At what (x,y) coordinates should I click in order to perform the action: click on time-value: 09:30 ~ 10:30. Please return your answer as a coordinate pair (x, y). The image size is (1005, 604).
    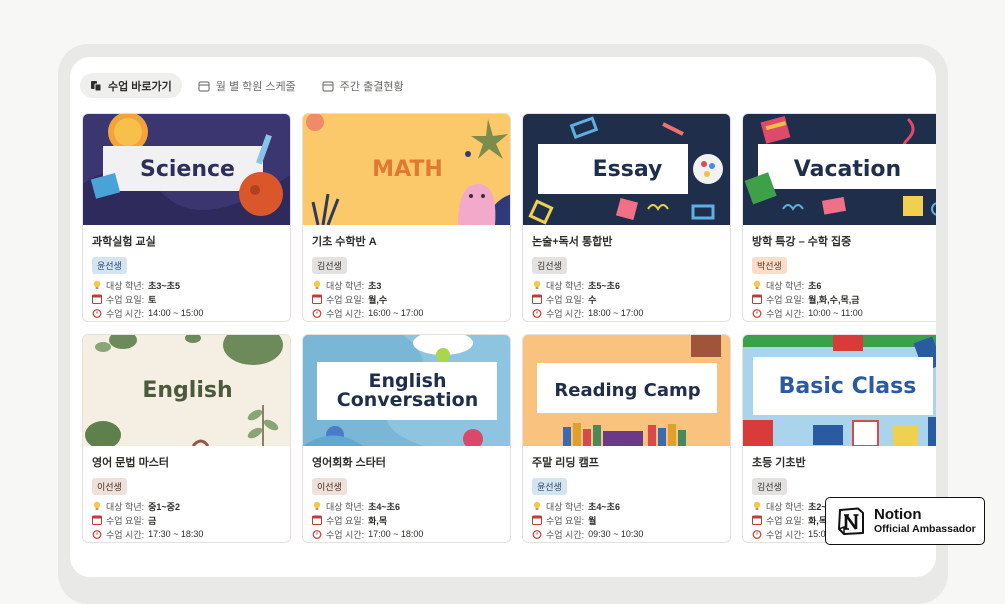
    Looking at the image, I should click on (616, 534).